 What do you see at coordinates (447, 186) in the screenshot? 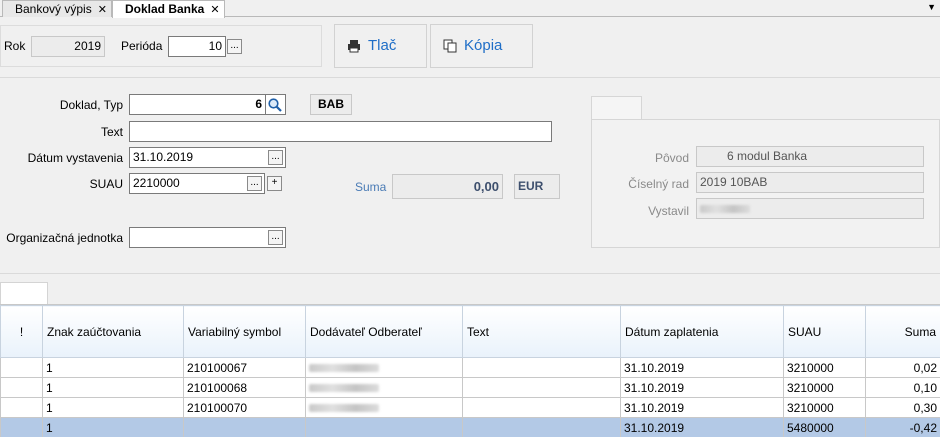
I see `suma-field: 0,00` at bounding box center [447, 186].